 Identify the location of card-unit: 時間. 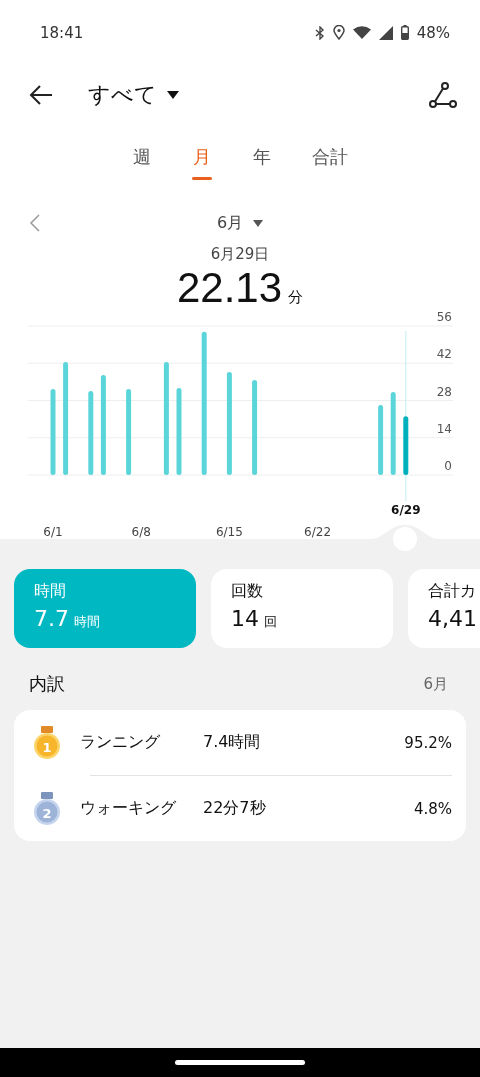
(87, 622).